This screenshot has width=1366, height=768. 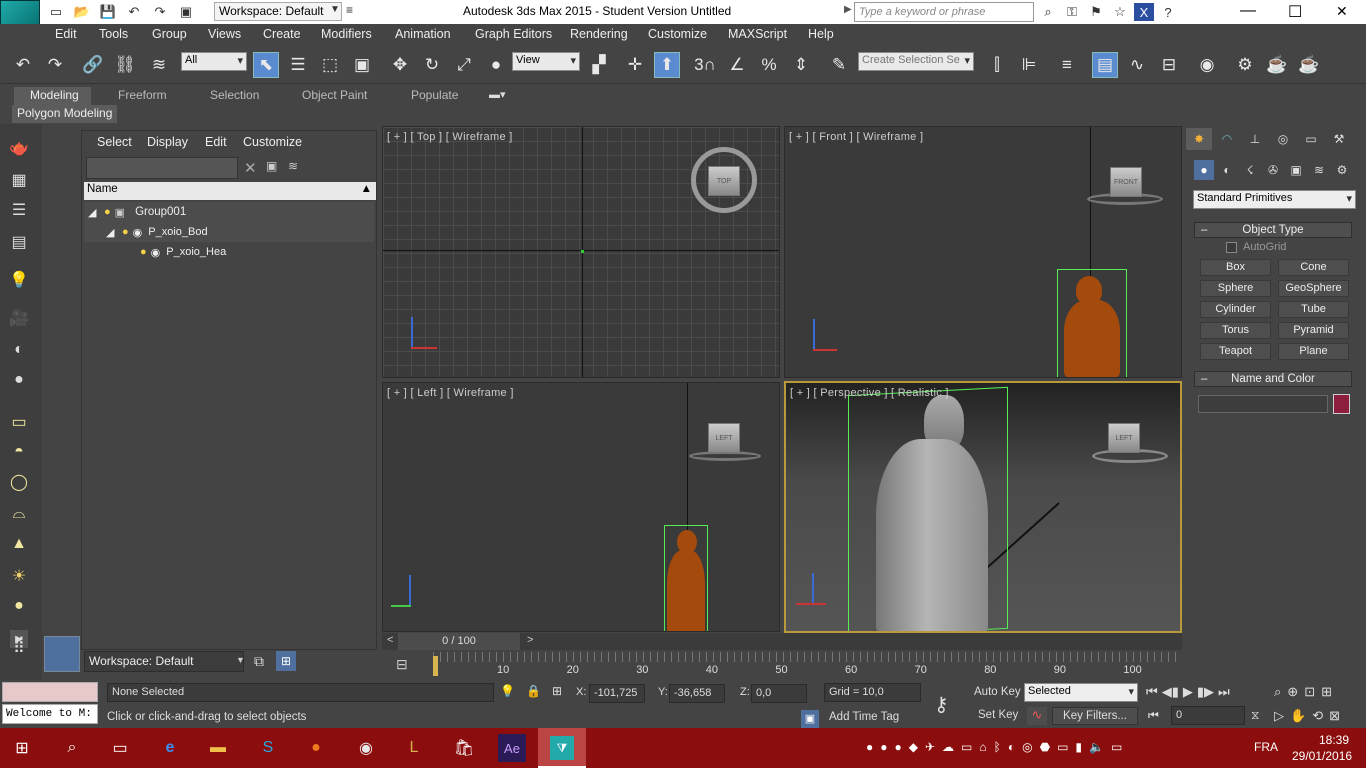 I want to click on object-color-swatch, so click(x=1341, y=404).